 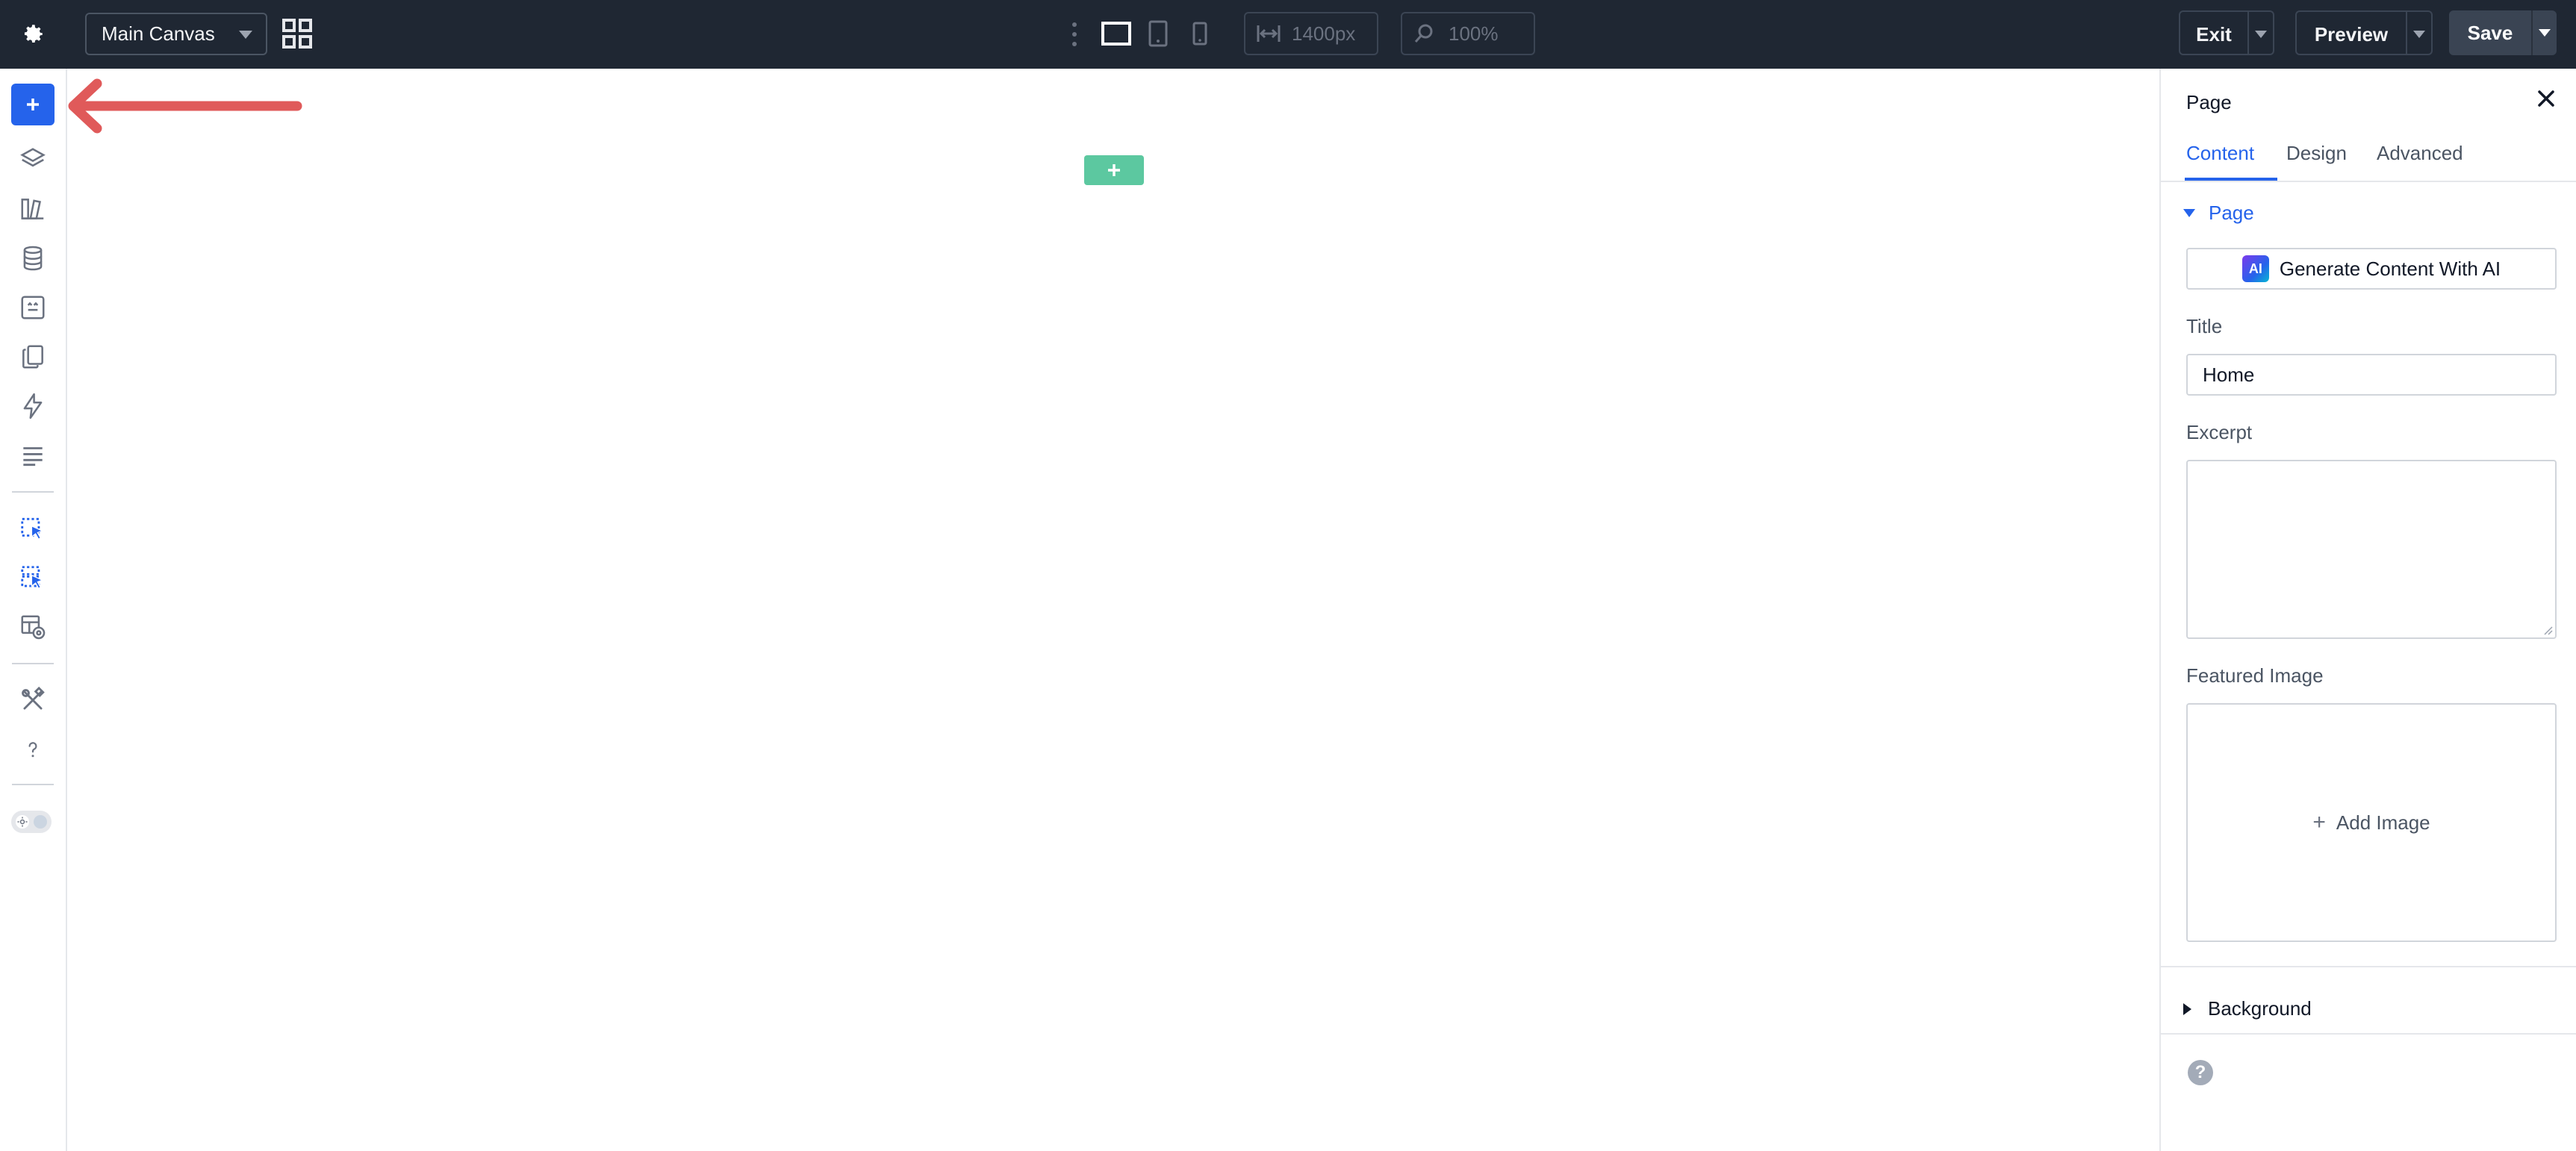 What do you see at coordinates (1424, 33) in the screenshot?
I see `zoom-icon` at bounding box center [1424, 33].